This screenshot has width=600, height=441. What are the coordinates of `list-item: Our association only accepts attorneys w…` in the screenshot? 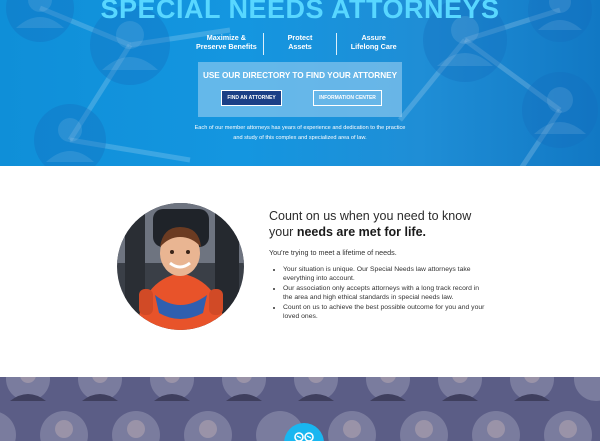 It's located at (386, 293).